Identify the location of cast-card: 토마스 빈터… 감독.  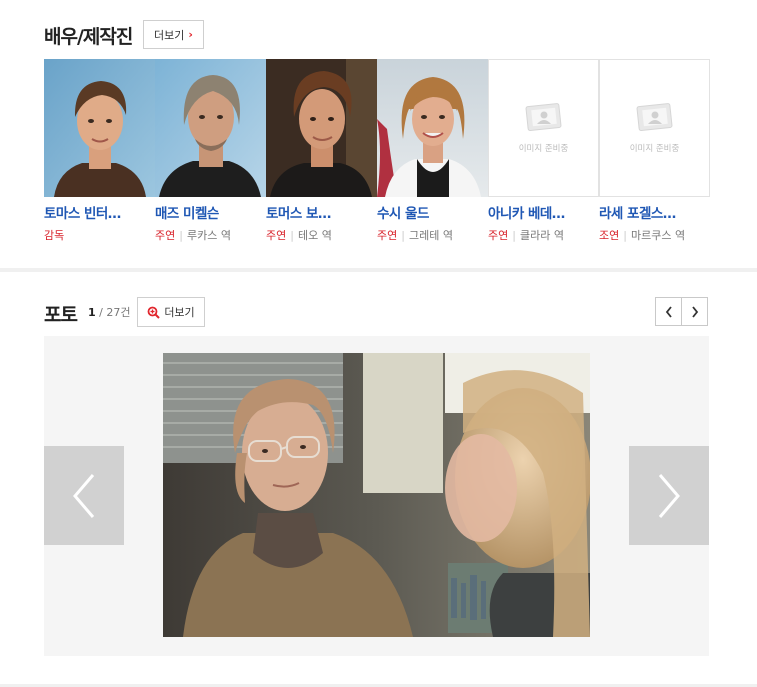
(99, 151).